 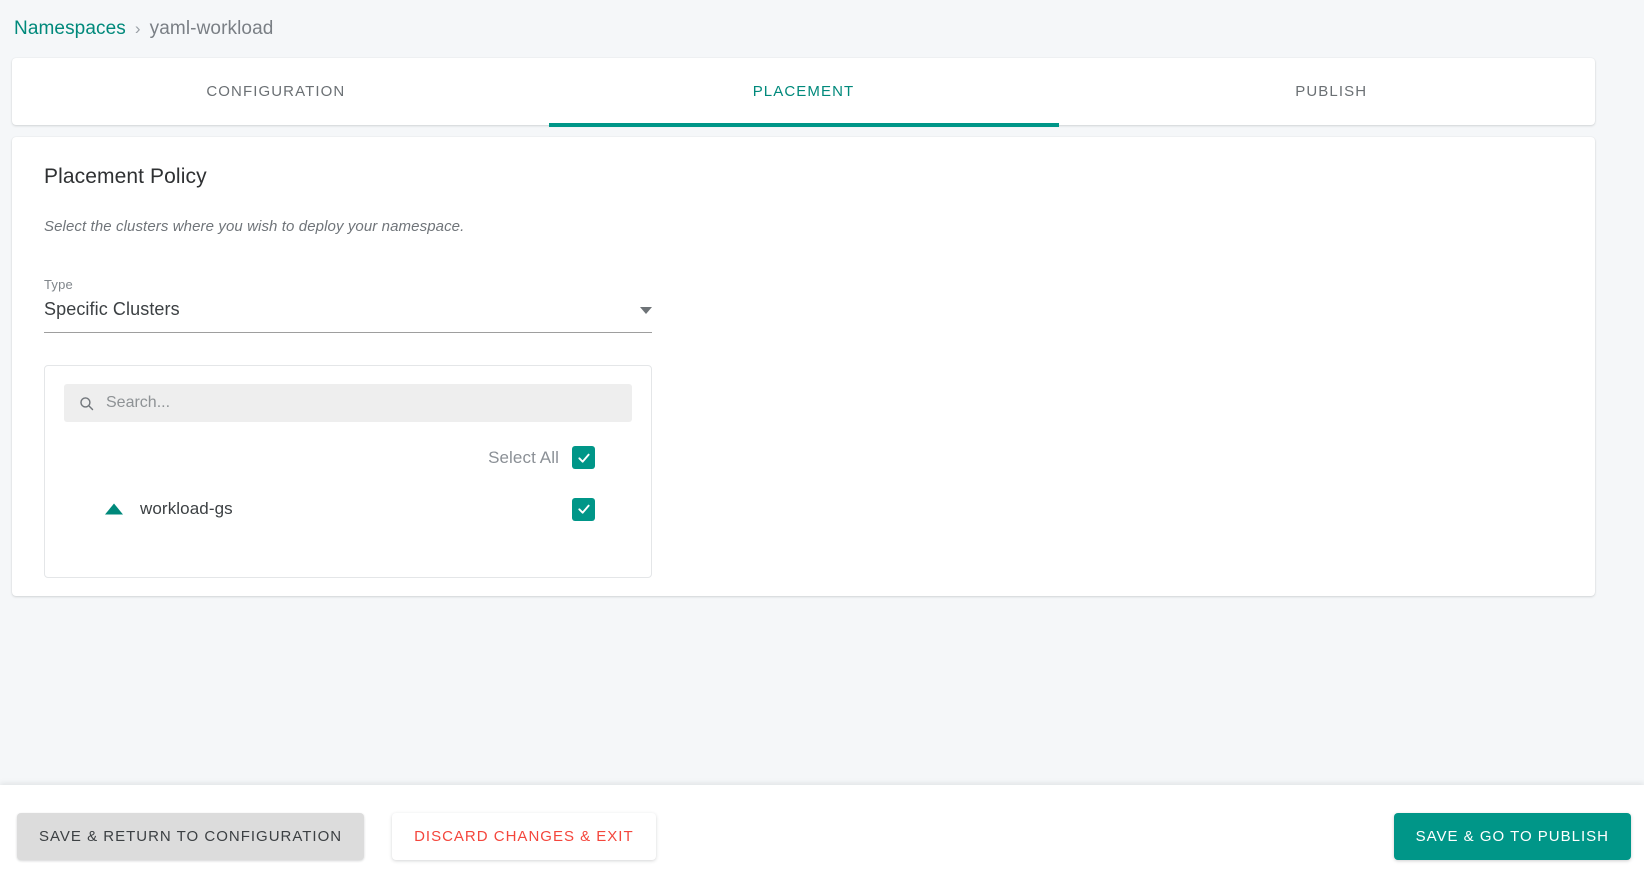 I want to click on breadcrumb: Namespaces › yaml-workload, so click(x=822, y=29).